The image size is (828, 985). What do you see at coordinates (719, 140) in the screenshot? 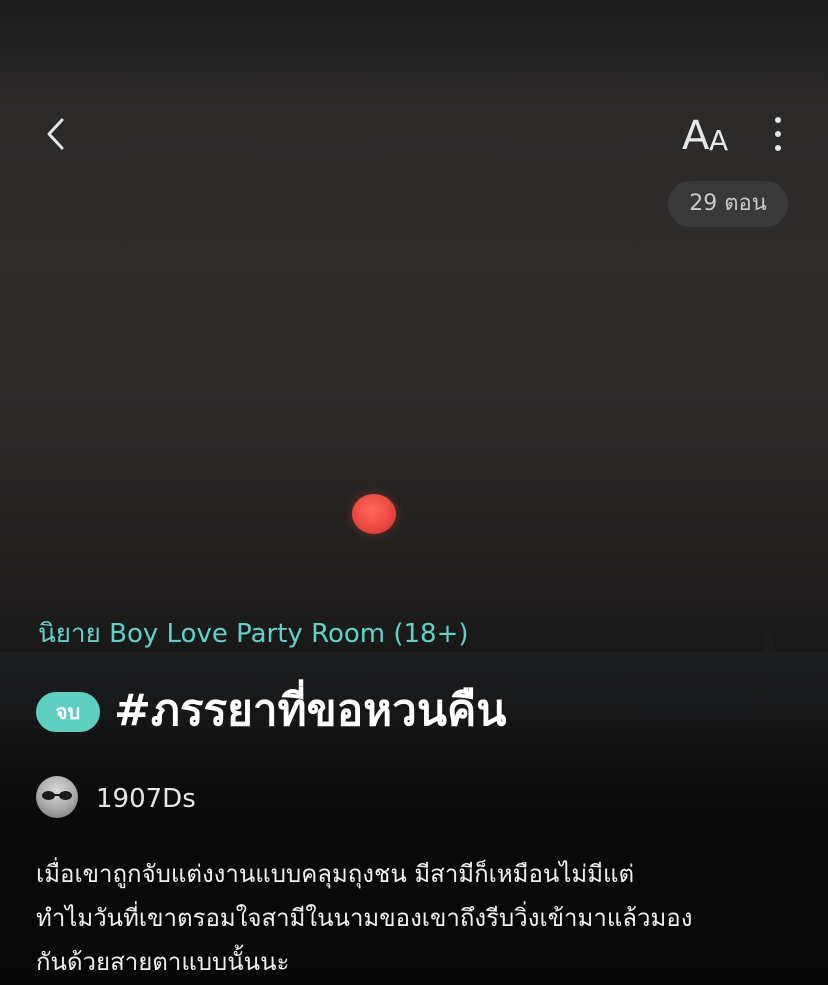
I see `text-size-icon-small: A` at bounding box center [719, 140].